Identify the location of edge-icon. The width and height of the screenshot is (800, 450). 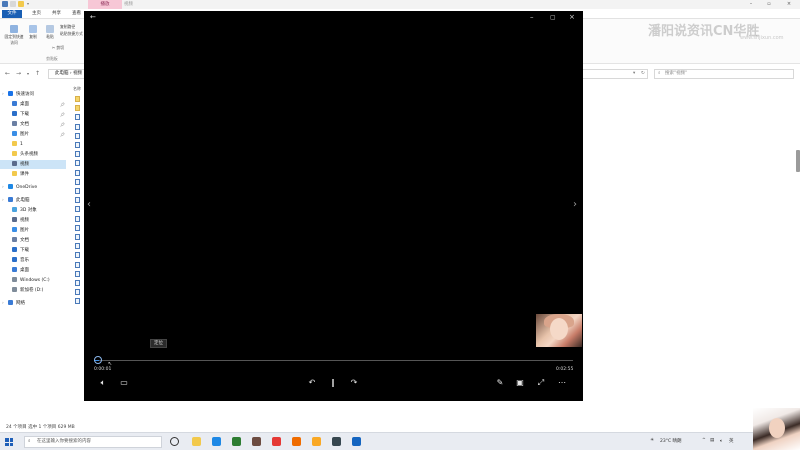
(216, 441).